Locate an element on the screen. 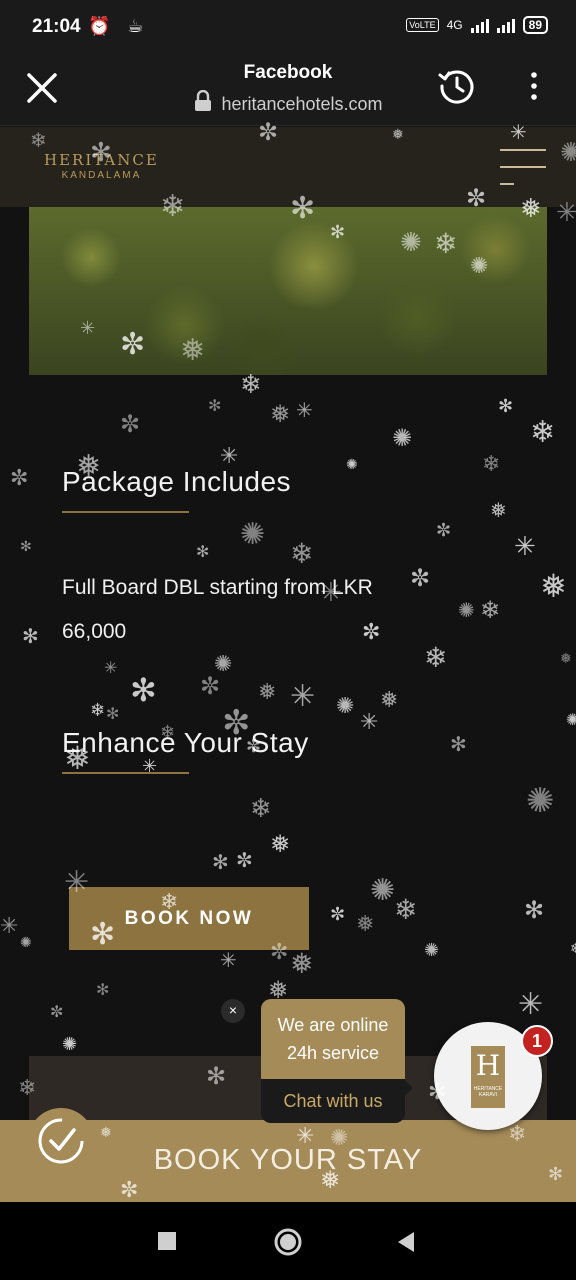 The image size is (576, 1280). enhance-stay-heading: Enhance Your Stay is located at coordinates (185, 742).